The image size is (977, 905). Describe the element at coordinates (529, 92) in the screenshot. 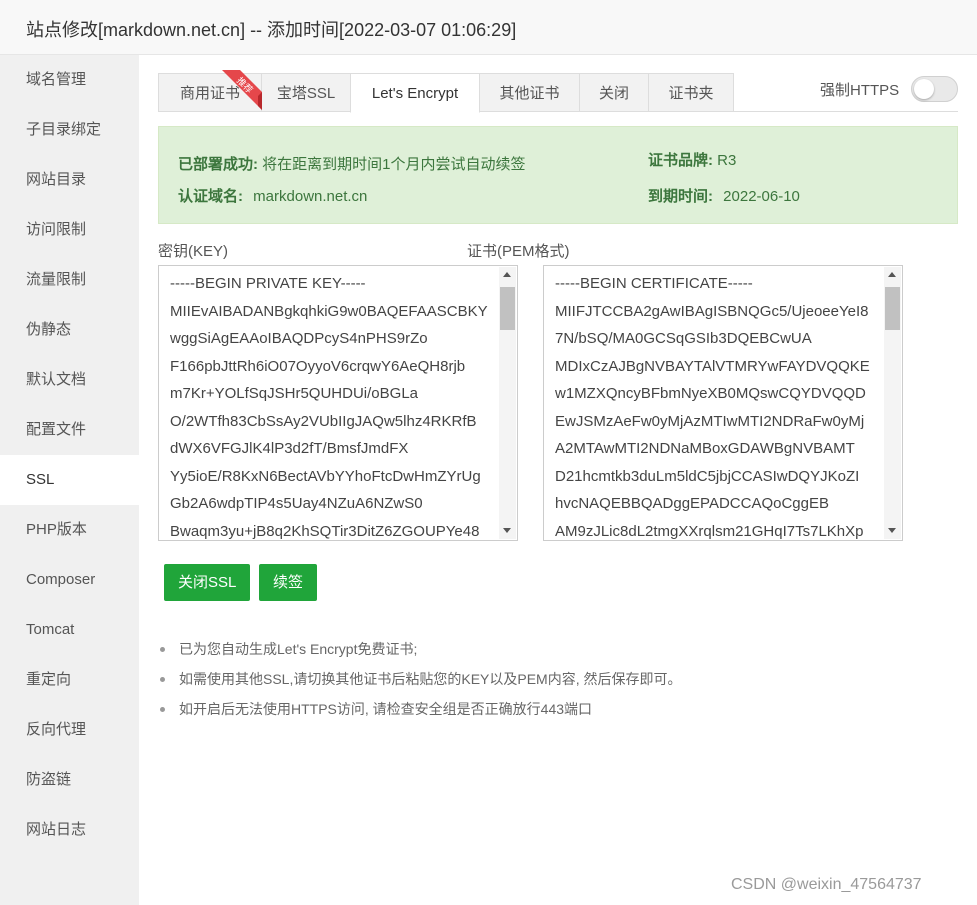

I see `tab-other-cert: 其他证书` at that location.